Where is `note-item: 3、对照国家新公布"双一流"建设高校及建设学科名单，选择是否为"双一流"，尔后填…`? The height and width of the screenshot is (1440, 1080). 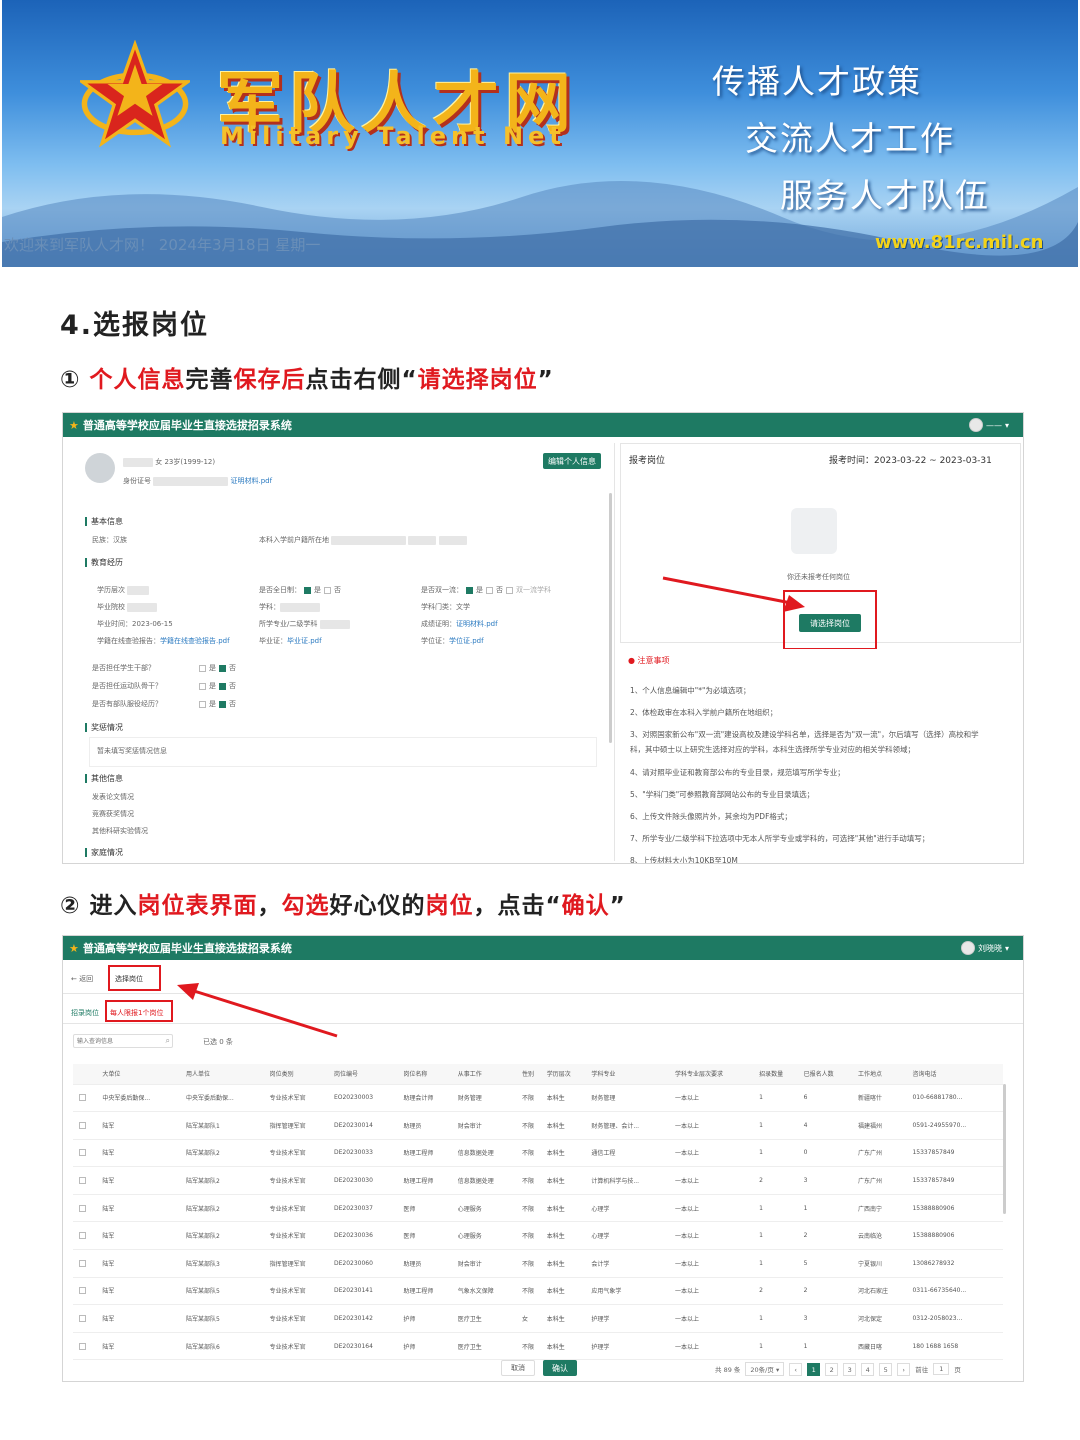
note-item: 3、对照国家新公布"双一流"建设高校及建设学科名单，选择是否为"双一流"，尔后填… is located at coordinates (804, 734).